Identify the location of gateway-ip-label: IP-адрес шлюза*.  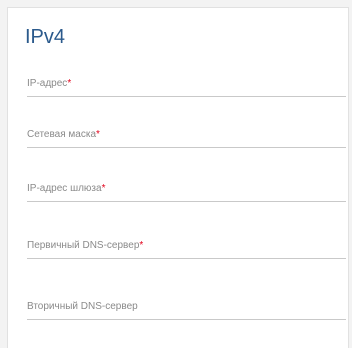
(66, 188).